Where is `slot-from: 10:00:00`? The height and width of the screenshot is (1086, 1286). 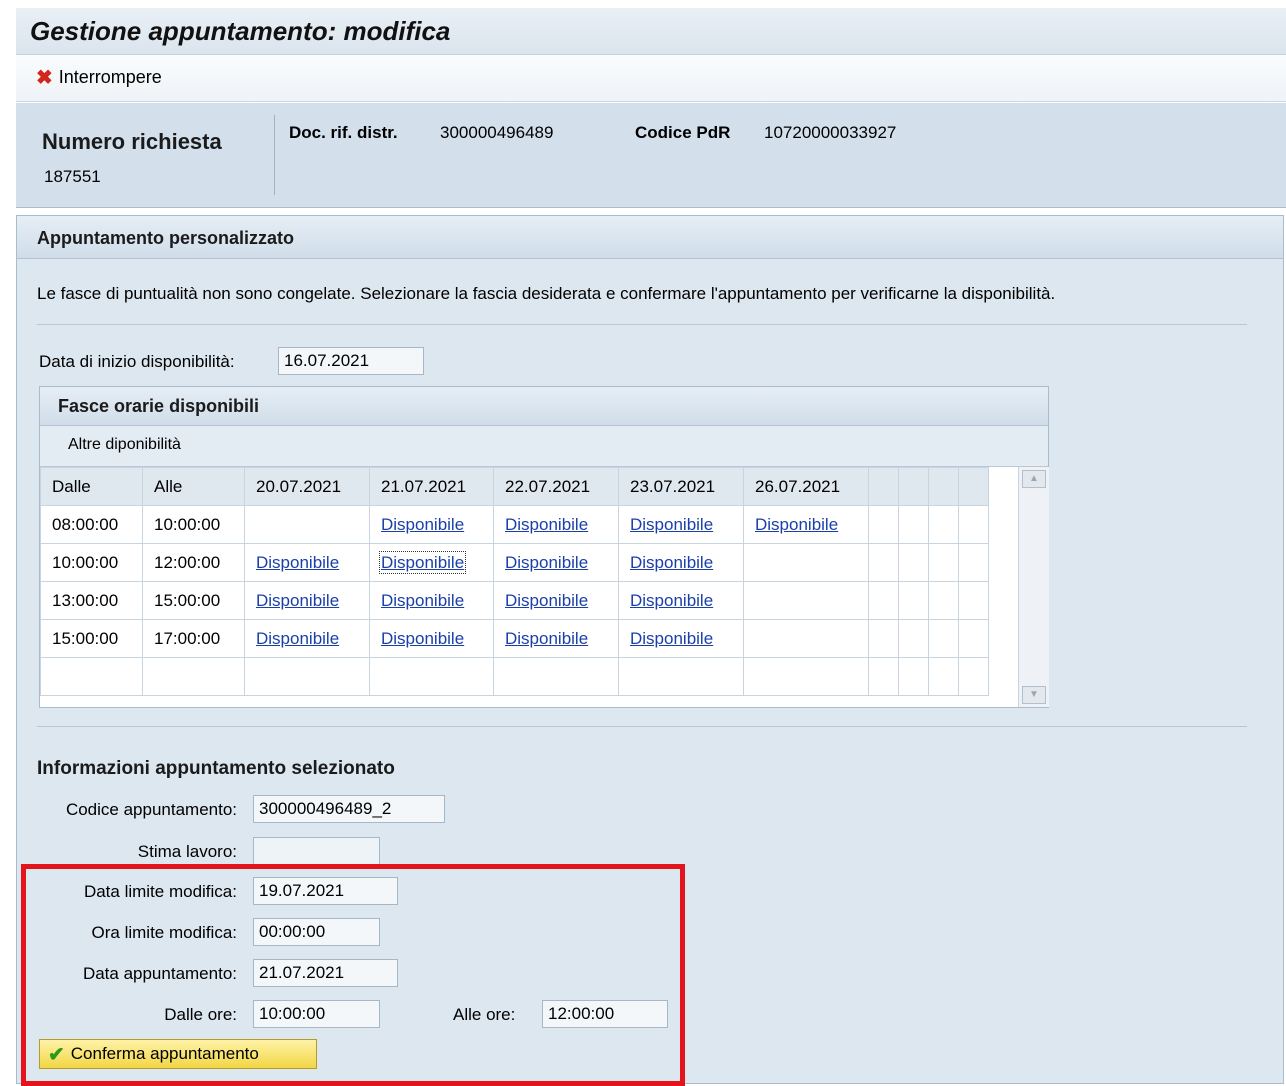
slot-from: 10:00:00 is located at coordinates (91, 562).